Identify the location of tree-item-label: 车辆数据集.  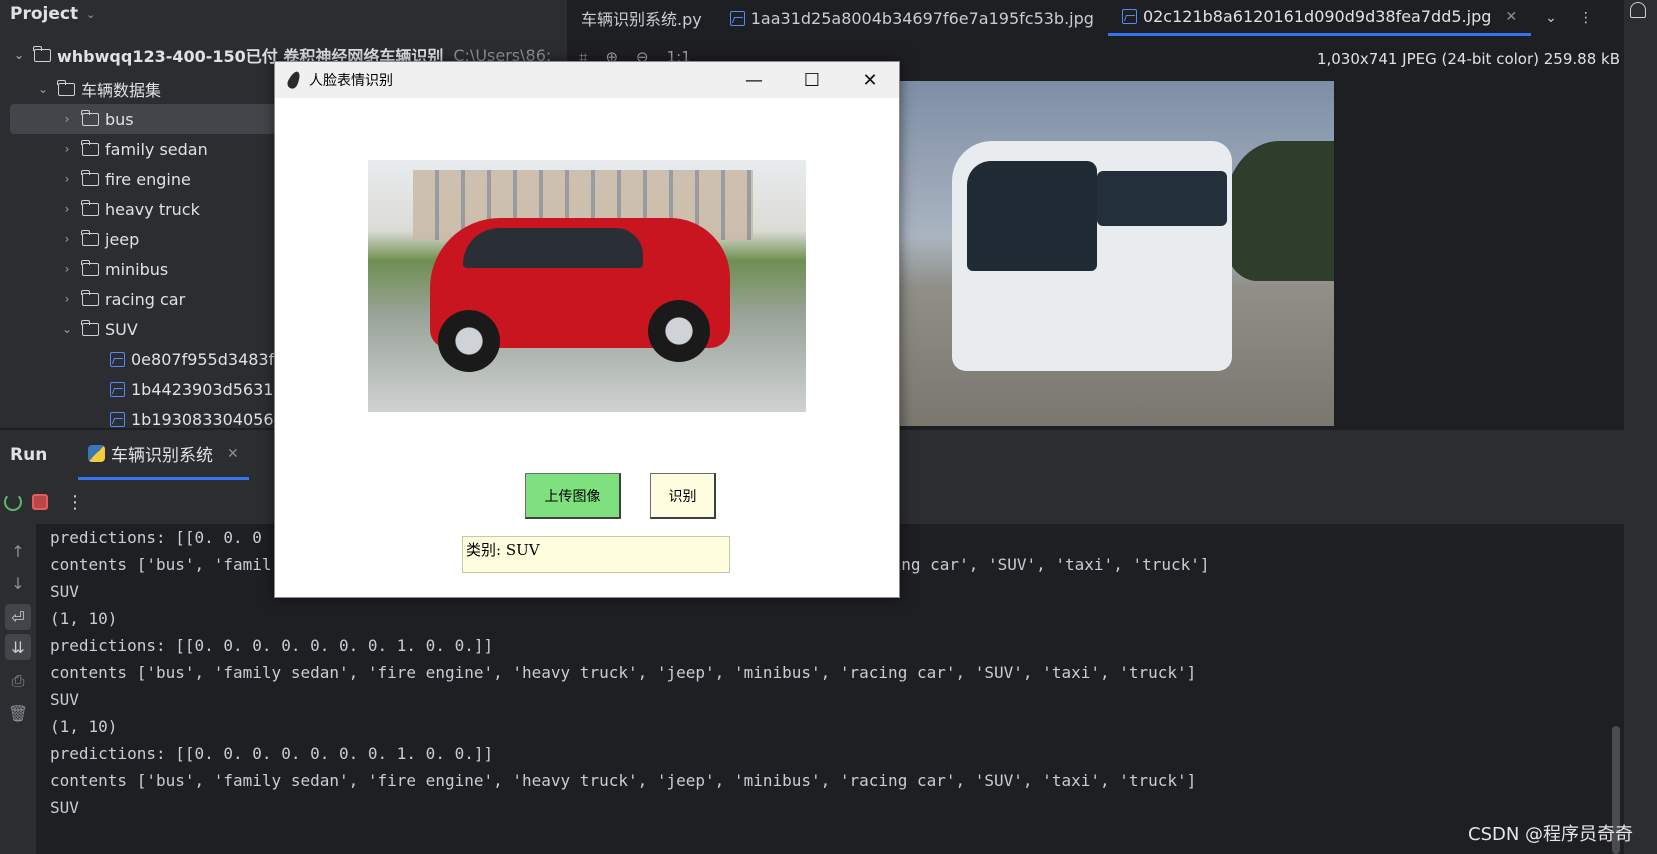
(121, 90).